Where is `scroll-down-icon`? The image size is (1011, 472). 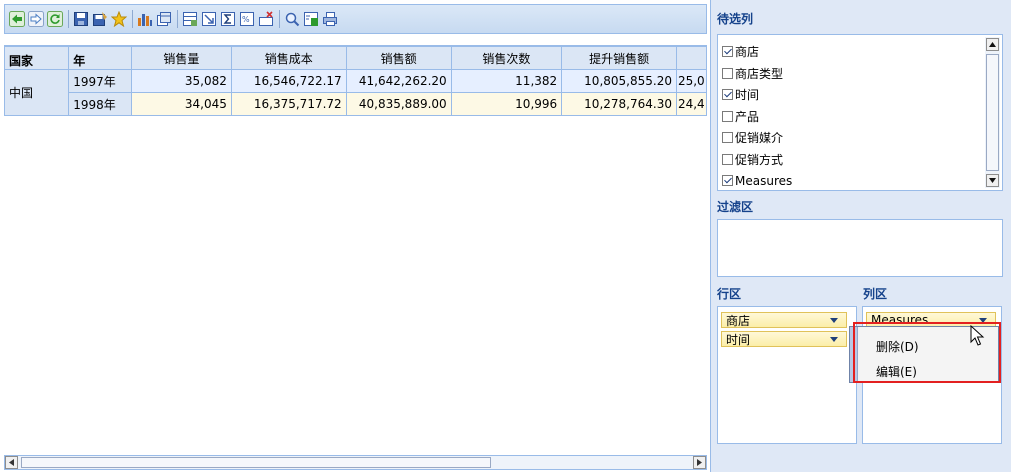 scroll-down-icon is located at coordinates (992, 180).